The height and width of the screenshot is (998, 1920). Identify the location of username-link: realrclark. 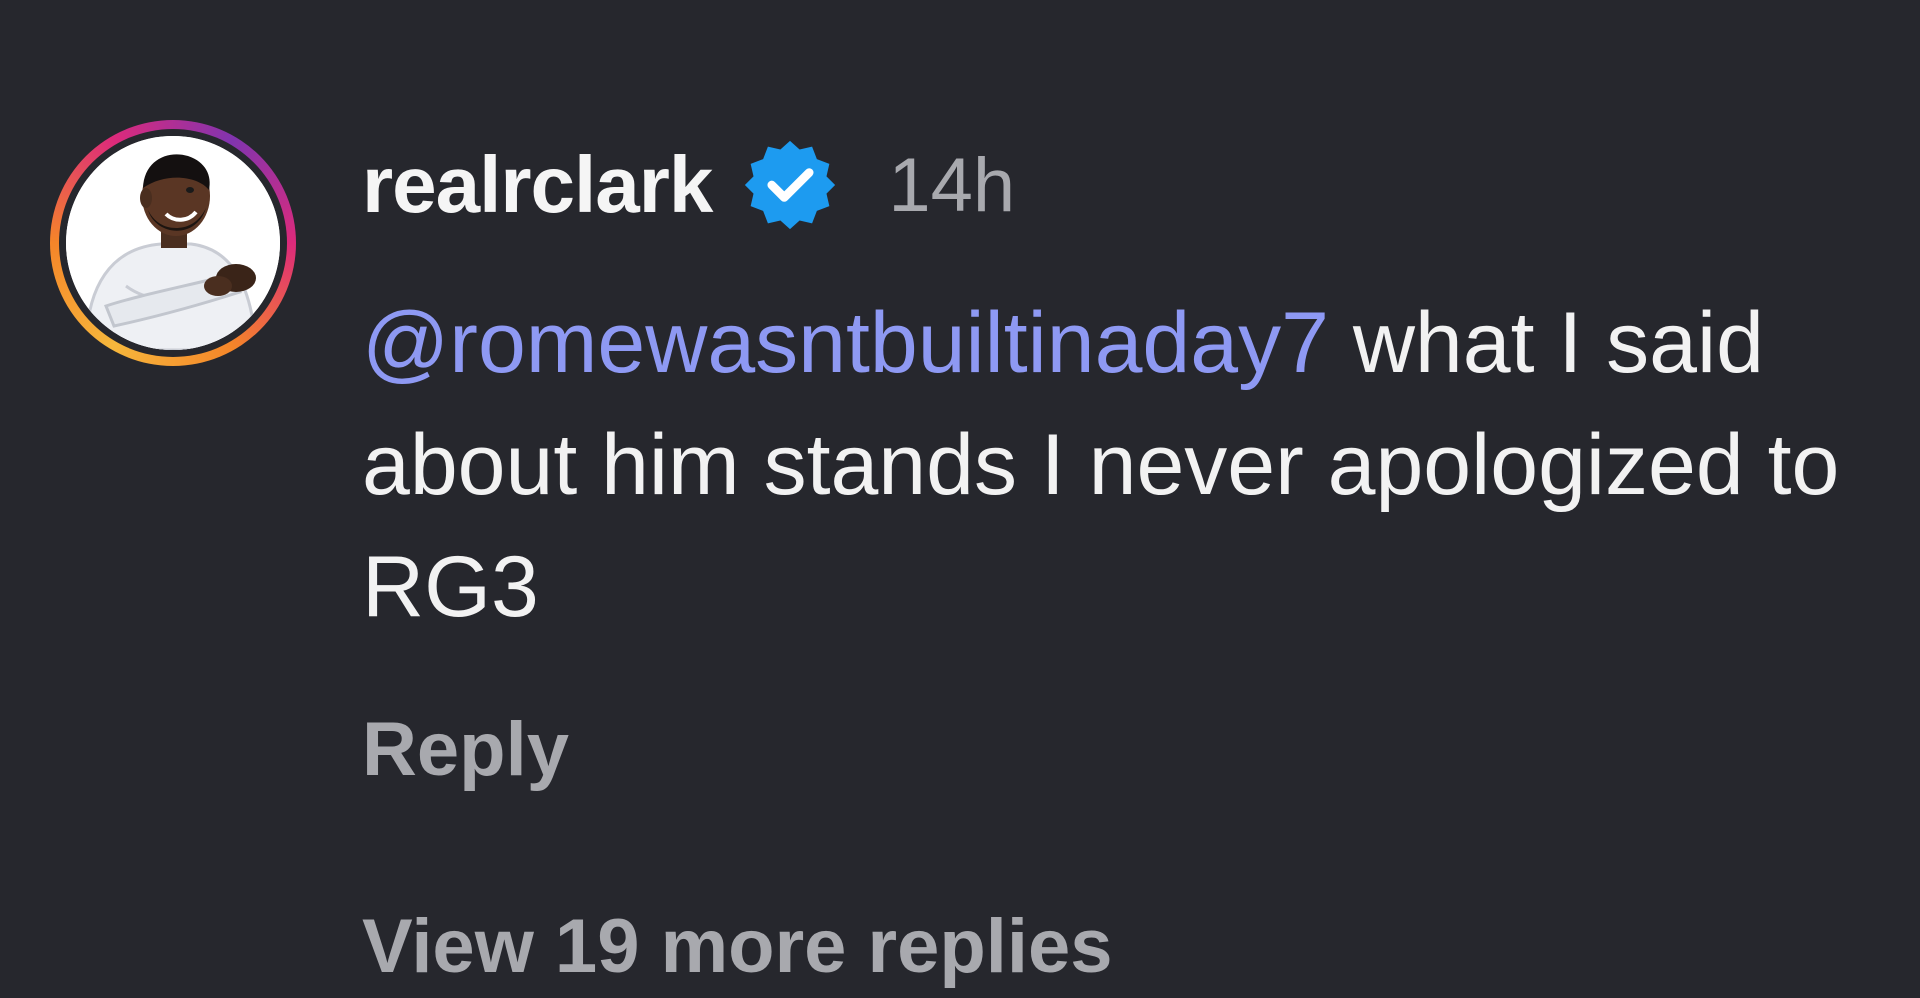
(537, 185).